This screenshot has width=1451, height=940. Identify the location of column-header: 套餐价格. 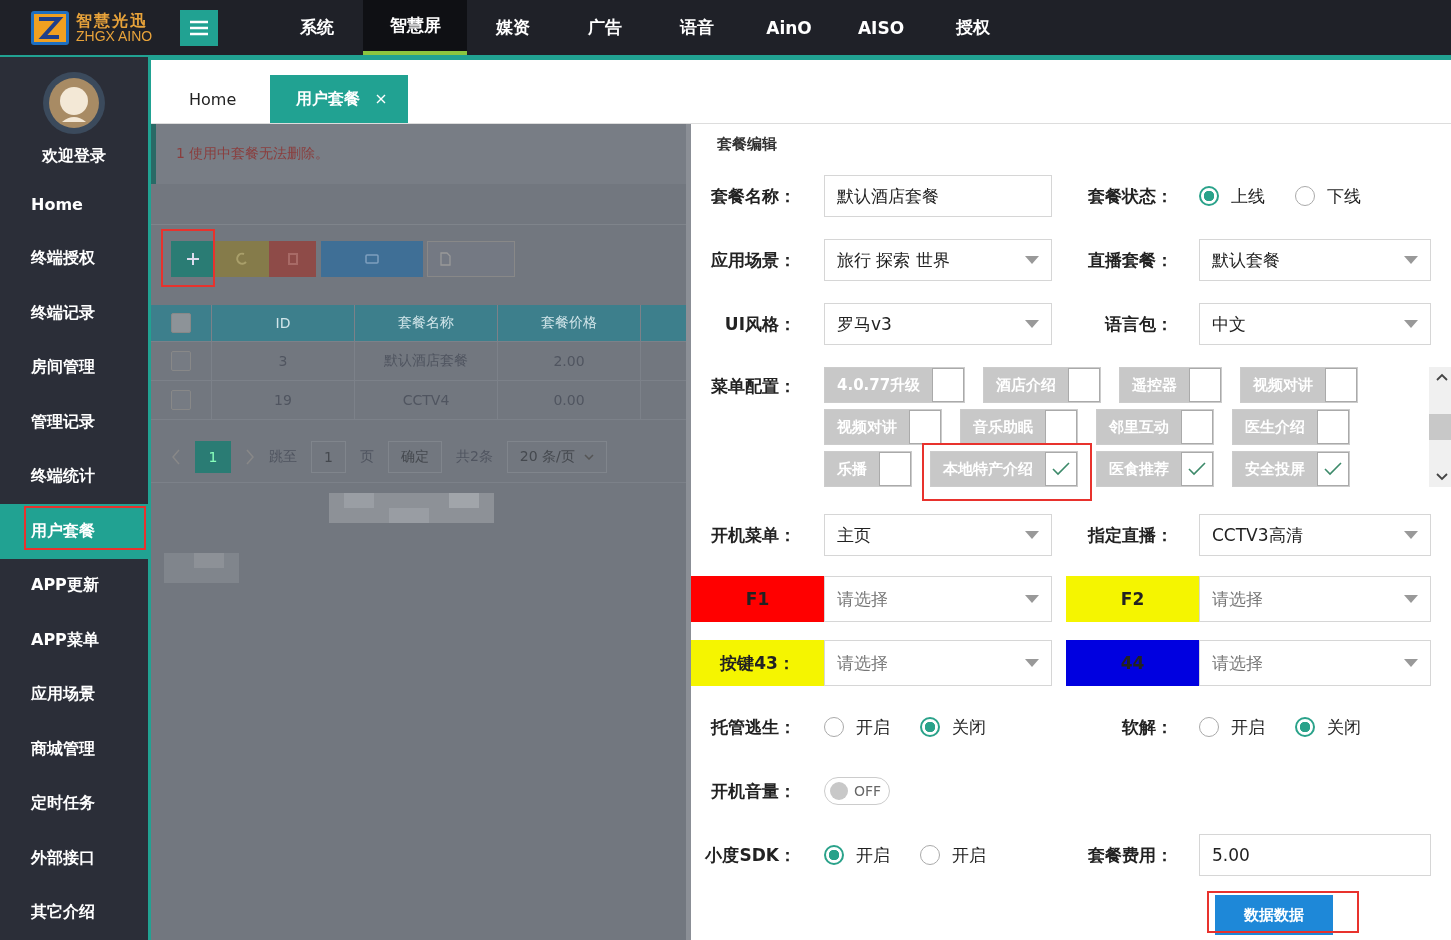
(568, 323).